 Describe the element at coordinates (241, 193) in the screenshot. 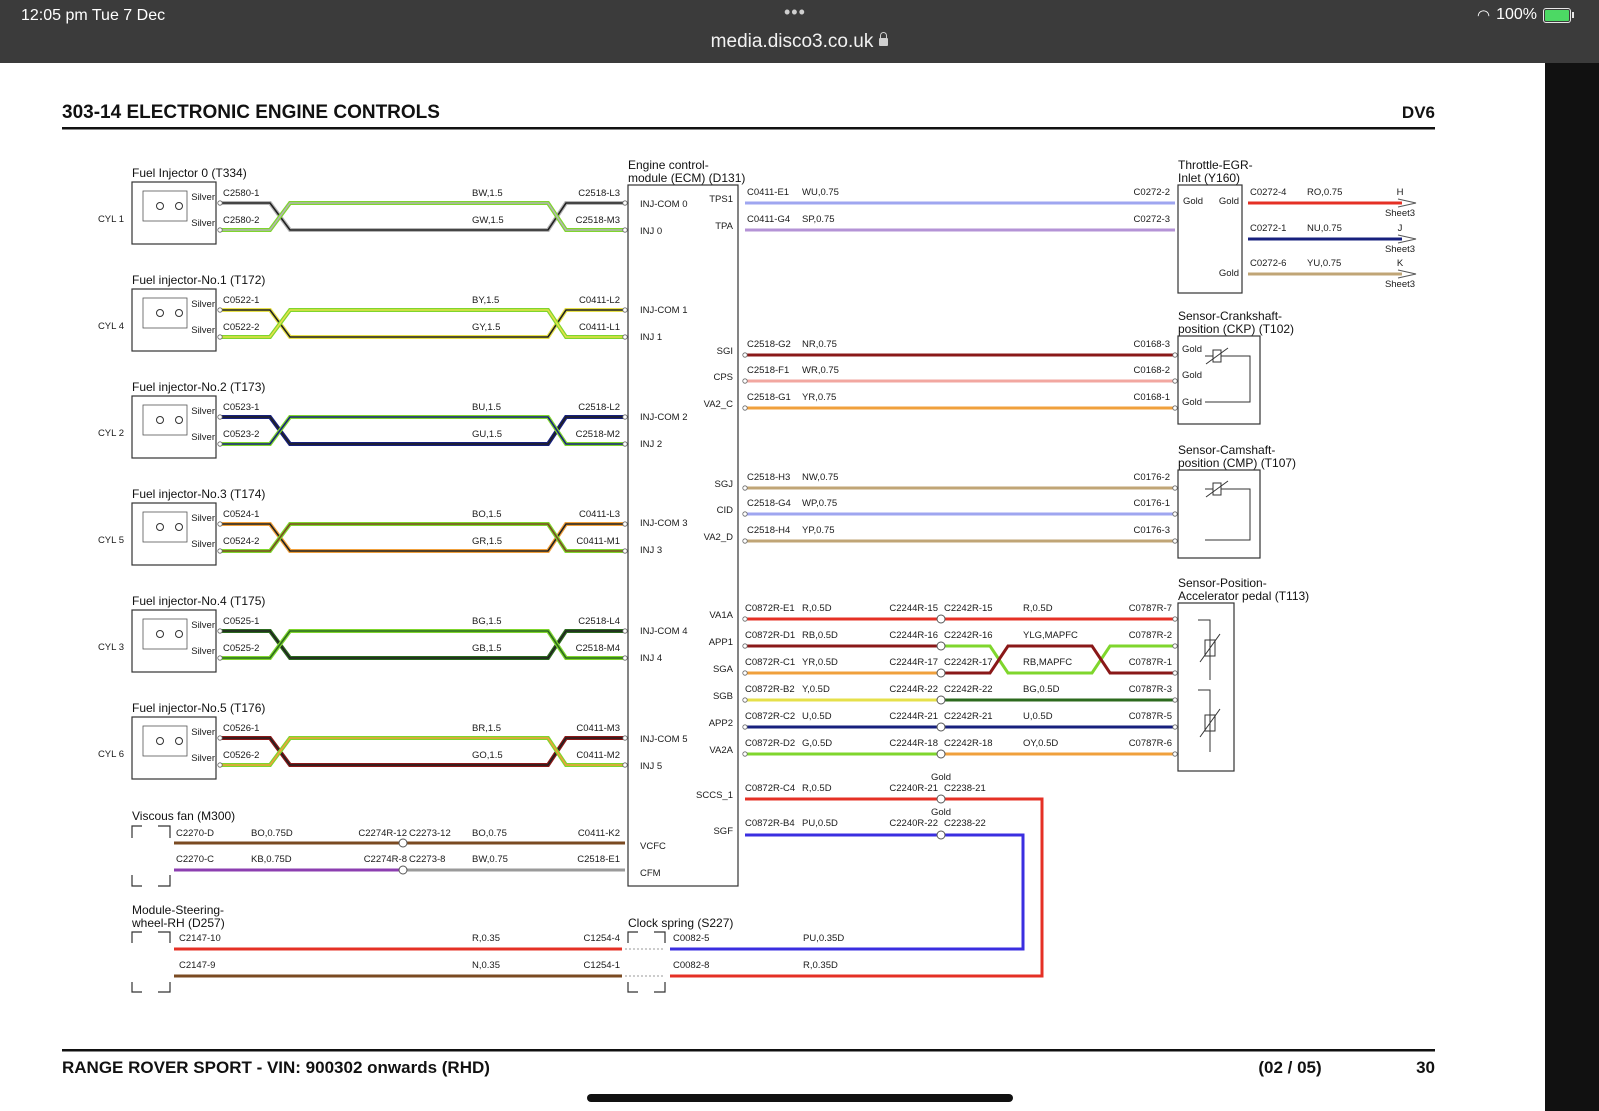

I see `connector-label: C2580-1` at that location.